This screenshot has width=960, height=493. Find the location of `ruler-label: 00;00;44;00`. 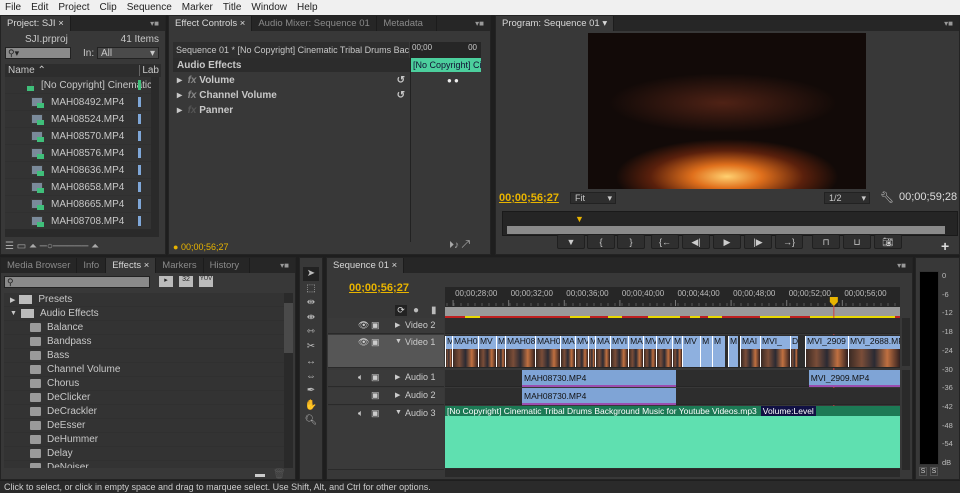

ruler-label: 00;00;44;00 is located at coordinates (698, 293).